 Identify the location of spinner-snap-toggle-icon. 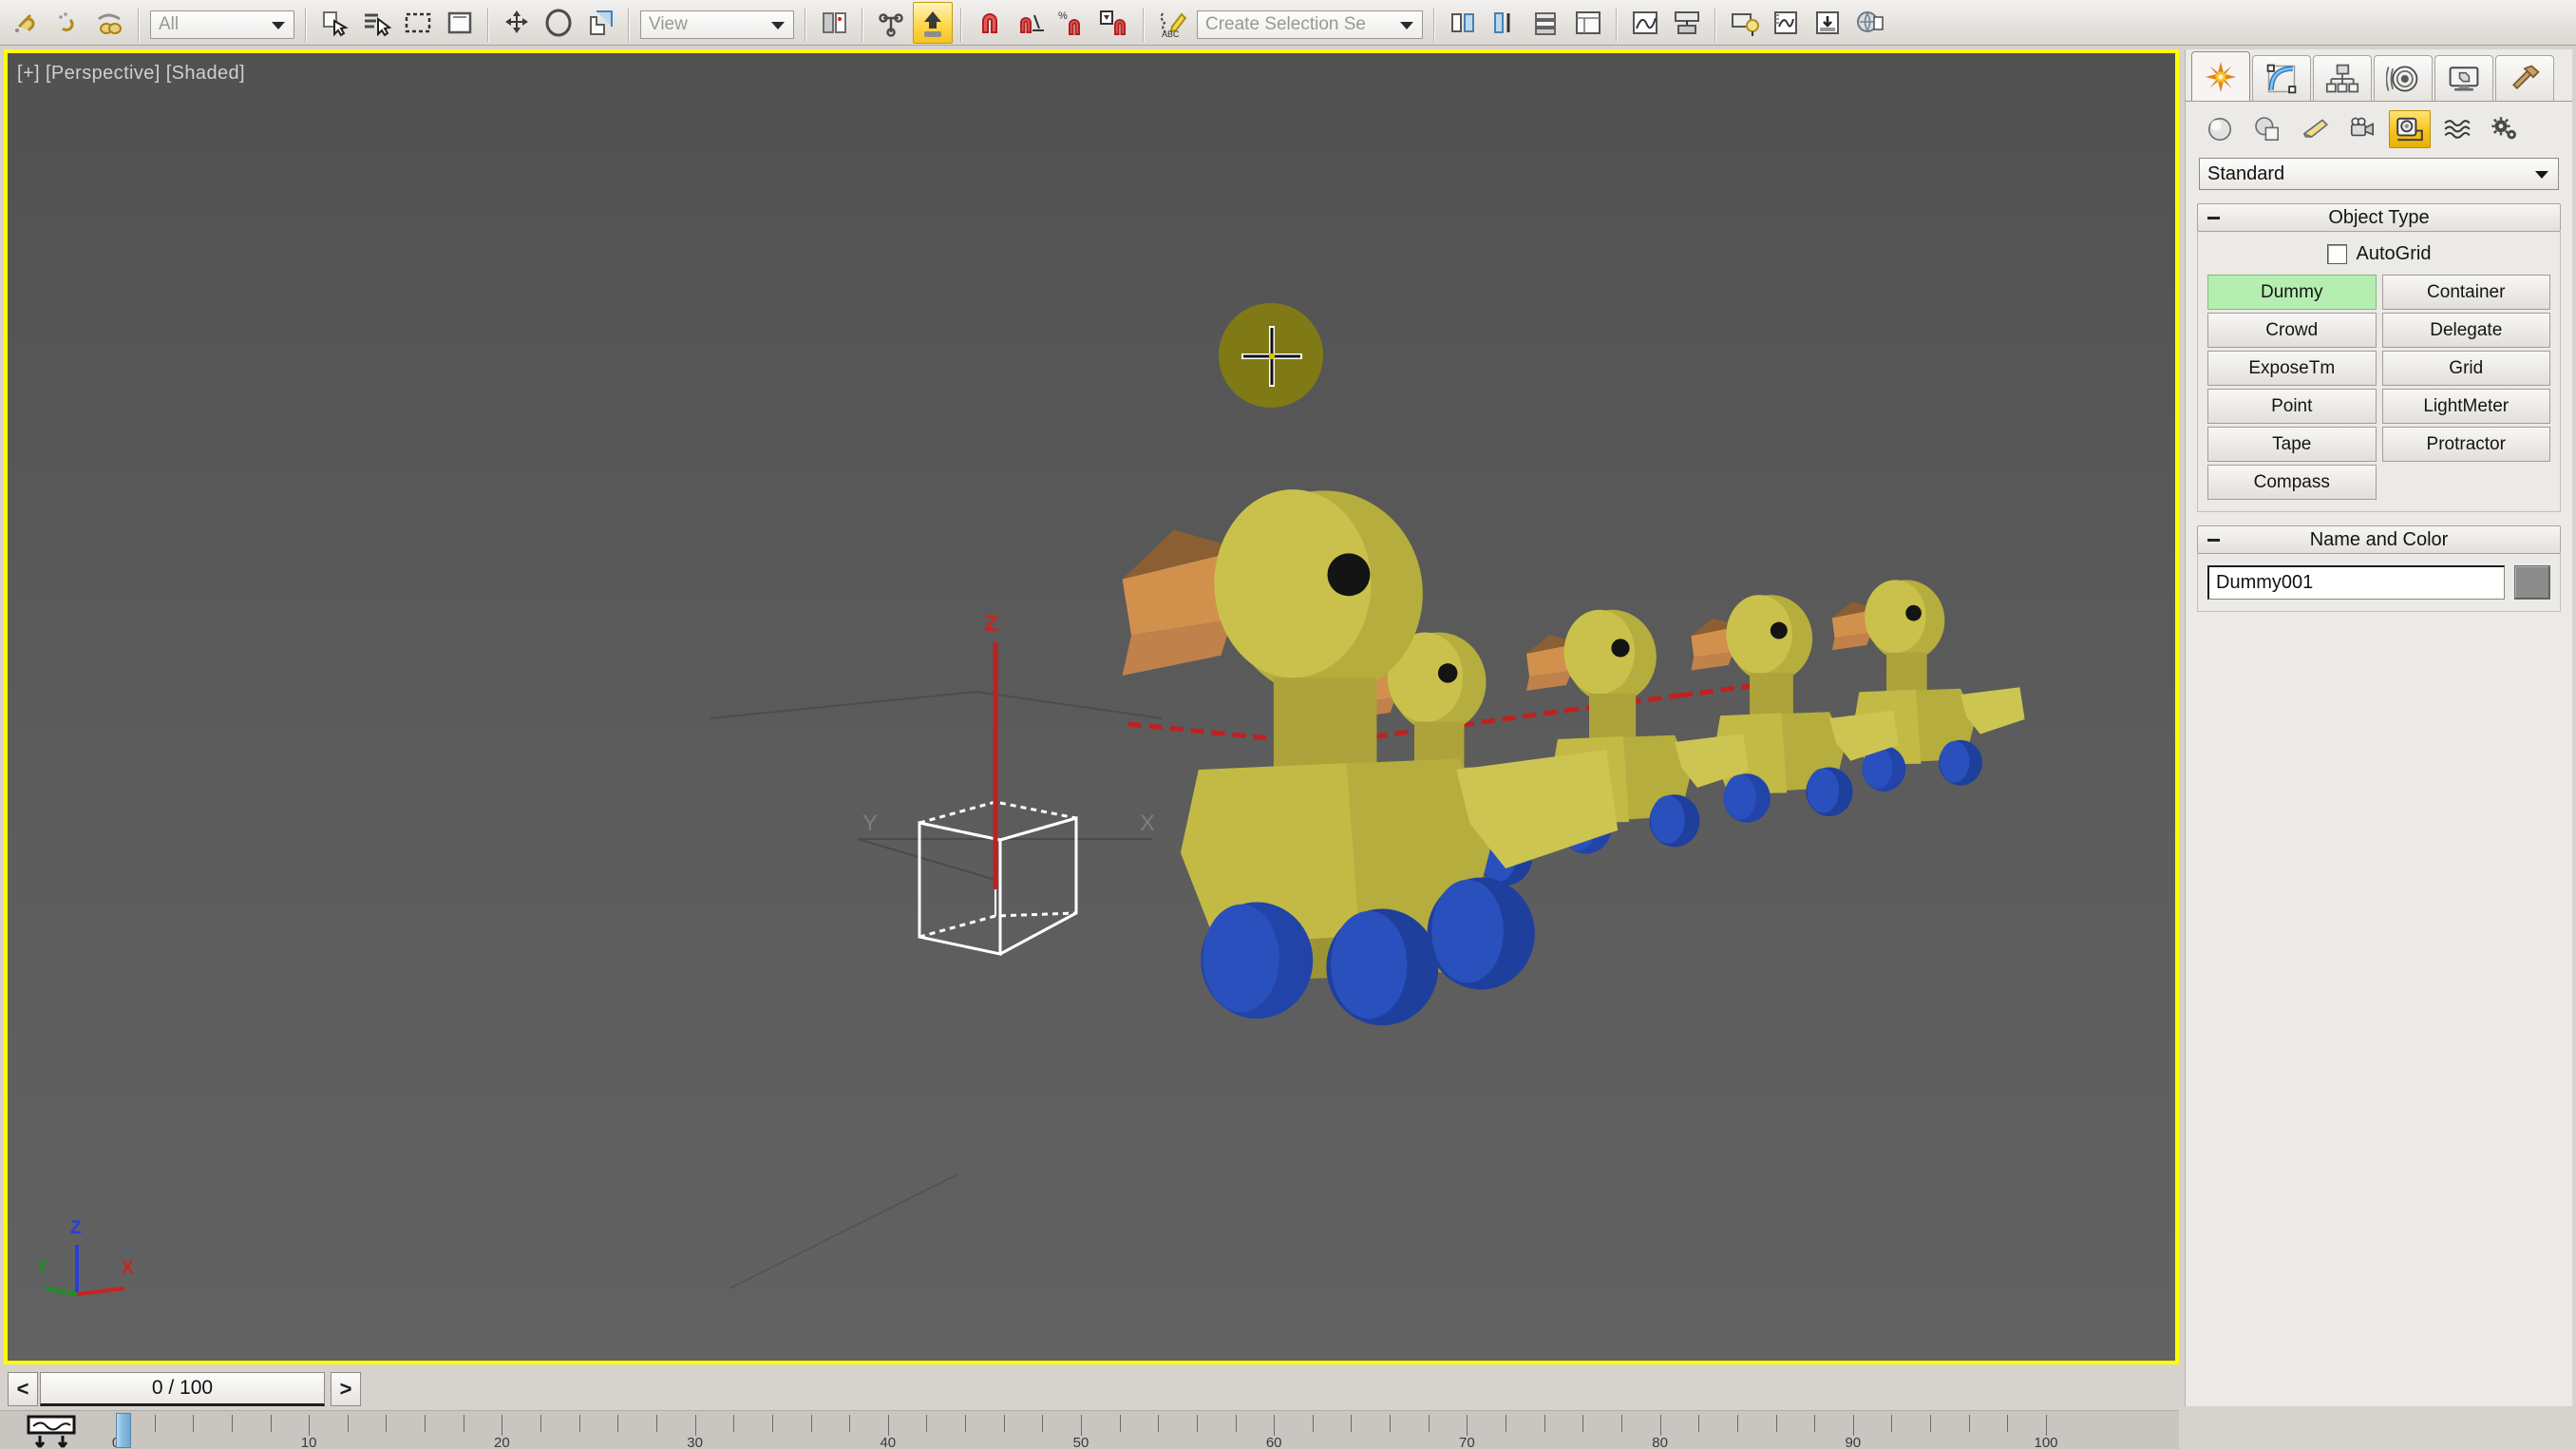
(1115, 23).